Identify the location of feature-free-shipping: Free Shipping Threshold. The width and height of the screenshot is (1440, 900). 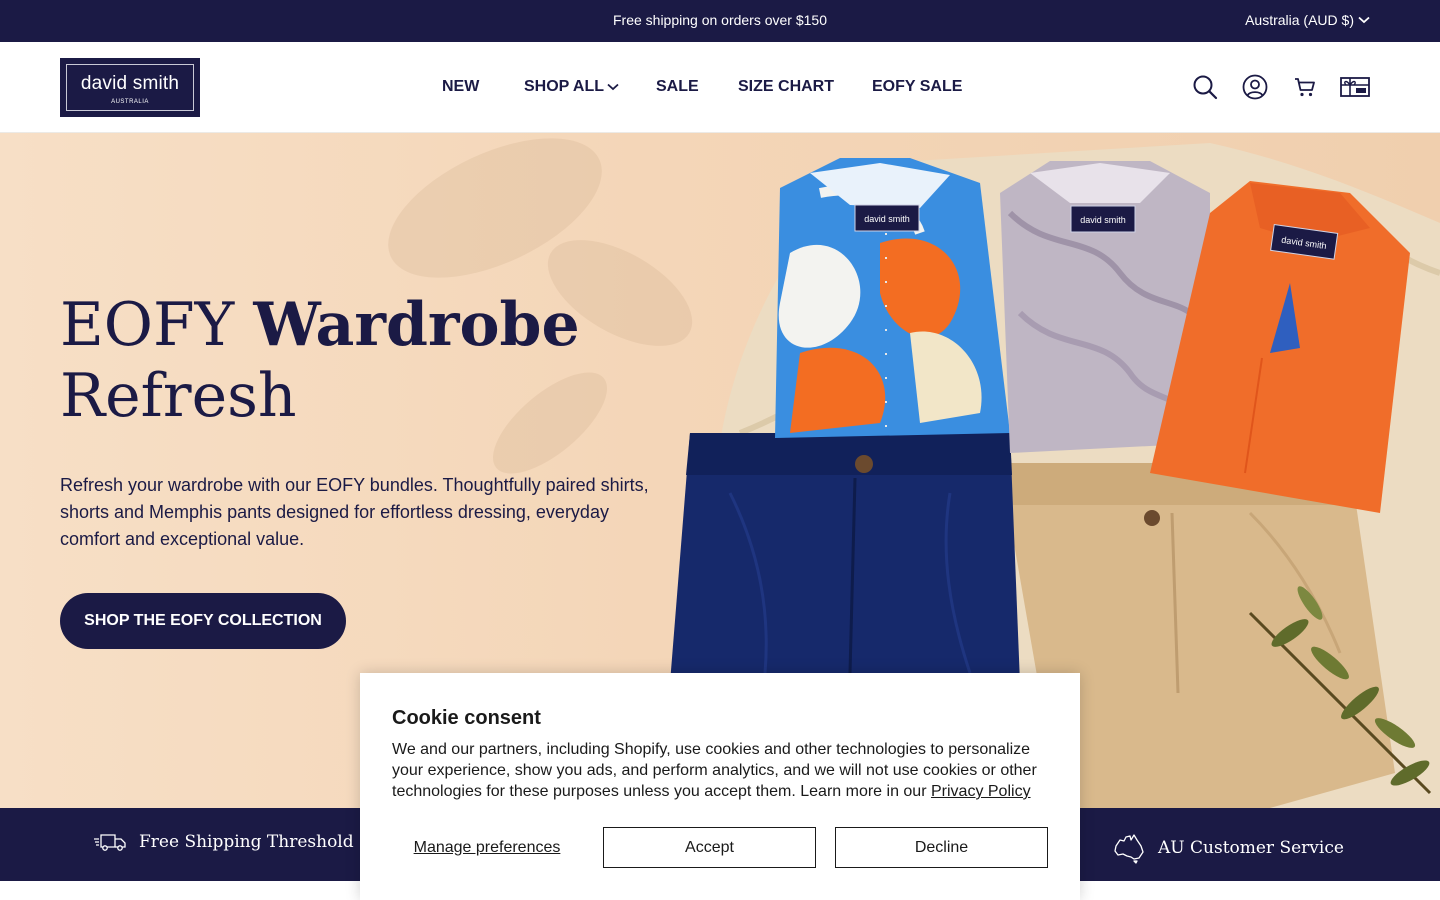
(223, 842).